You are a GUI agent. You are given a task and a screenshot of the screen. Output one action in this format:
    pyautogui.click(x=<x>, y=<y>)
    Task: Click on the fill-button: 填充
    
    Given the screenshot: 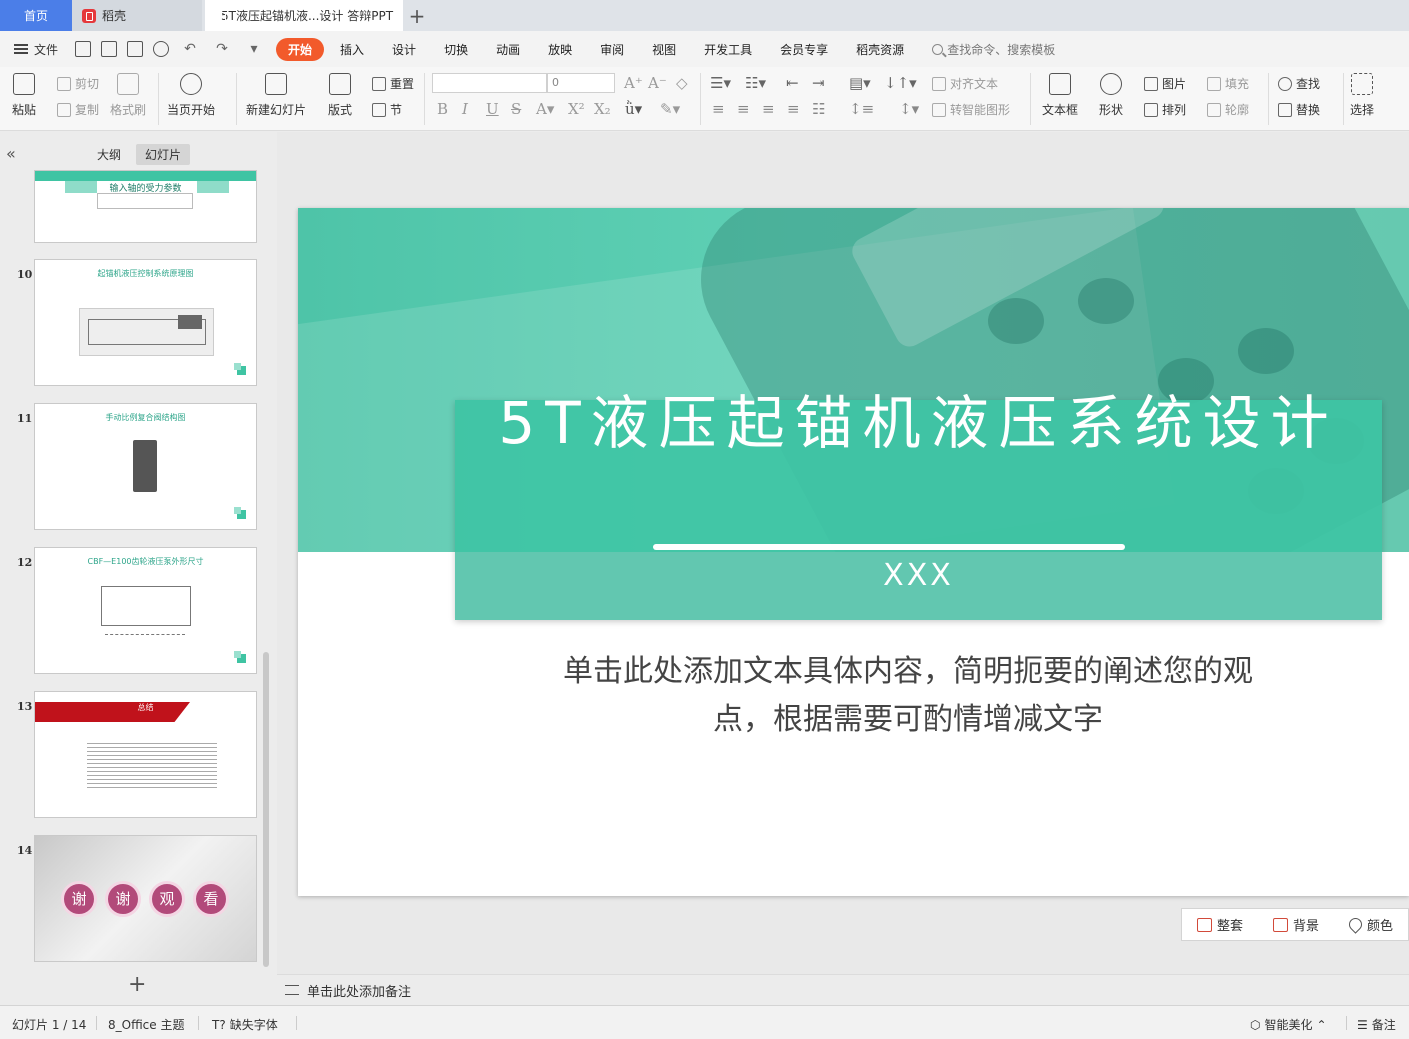 What is the action you would take?
    pyautogui.click(x=1228, y=83)
    